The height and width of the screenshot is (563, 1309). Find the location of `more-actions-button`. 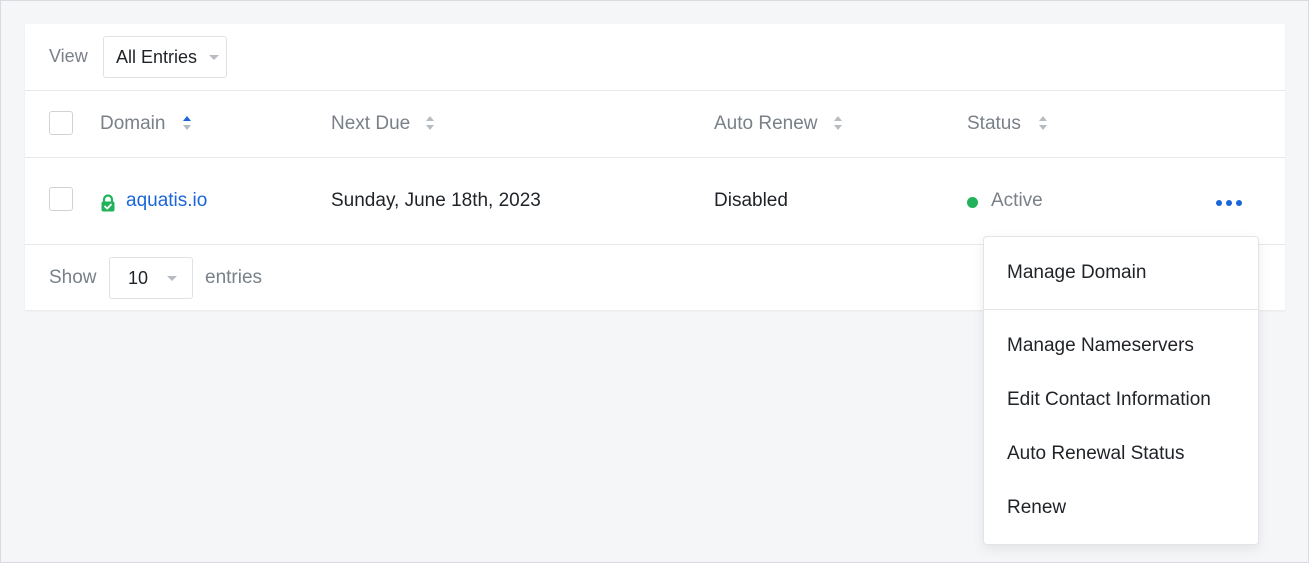

more-actions-button is located at coordinates (1229, 202).